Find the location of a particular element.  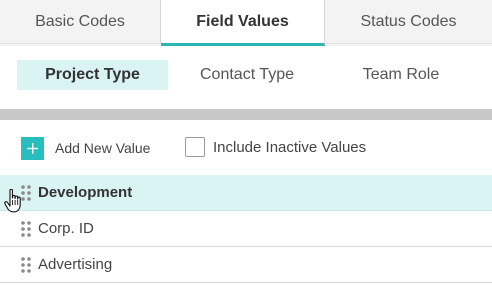

tab-field-values: Field Values is located at coordinates (243, 23).